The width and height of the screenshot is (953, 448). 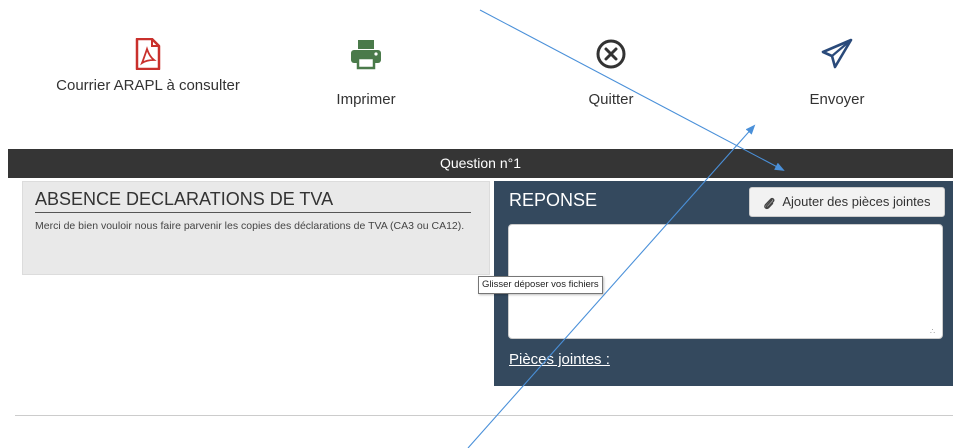 I want to click on send-label: Envoyer, so click(x=837, y=99).